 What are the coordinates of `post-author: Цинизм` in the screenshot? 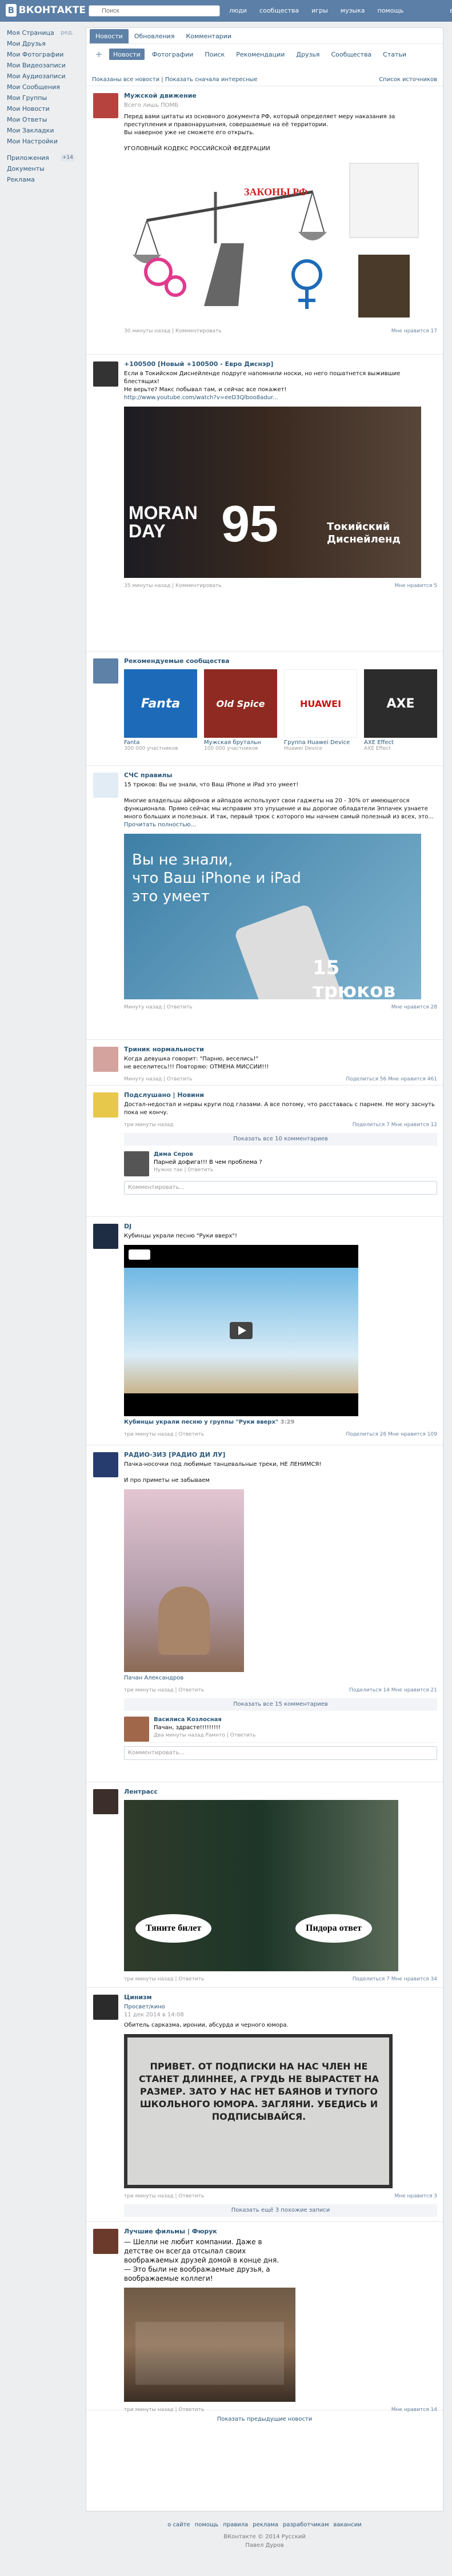 It's located at (280, 1997).